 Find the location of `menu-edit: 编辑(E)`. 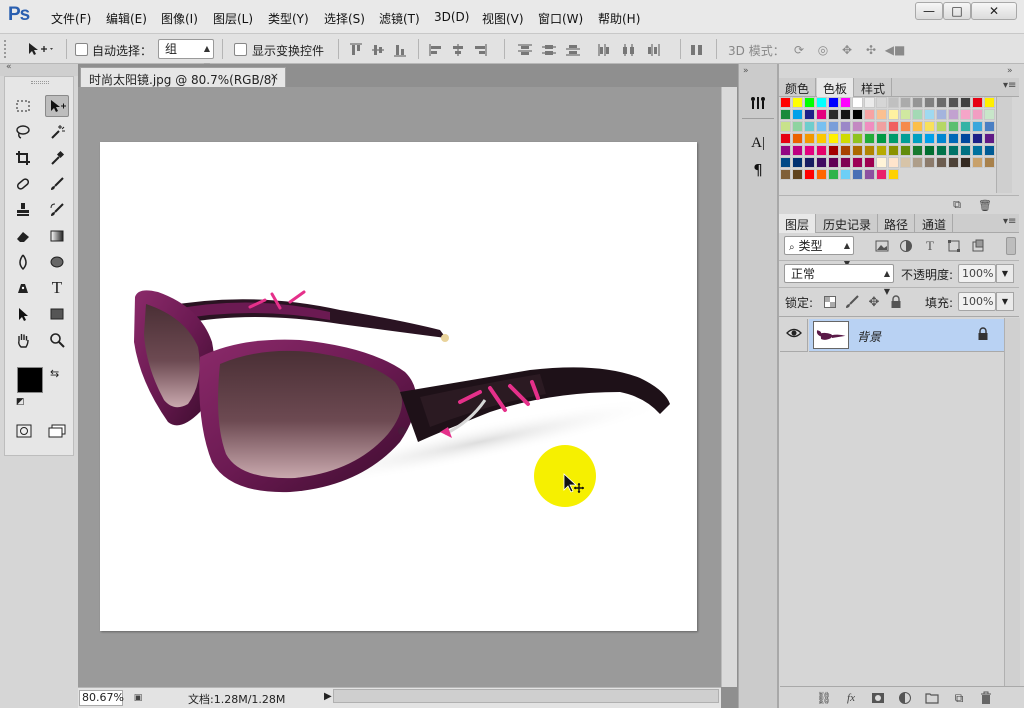

menu-edit: 编辑(E) is located at coordinates (126, 18).